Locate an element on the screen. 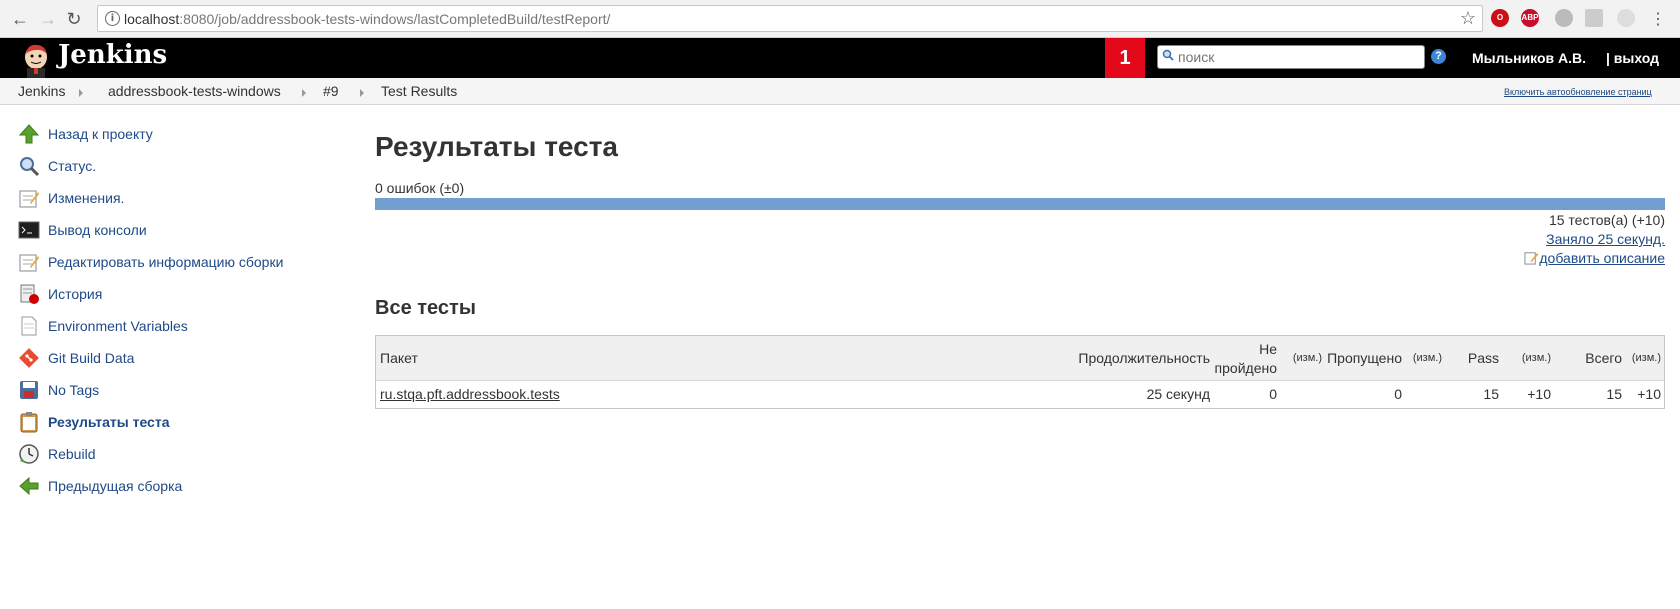  globe-extension-icon is located at coordinates (1564, 18).